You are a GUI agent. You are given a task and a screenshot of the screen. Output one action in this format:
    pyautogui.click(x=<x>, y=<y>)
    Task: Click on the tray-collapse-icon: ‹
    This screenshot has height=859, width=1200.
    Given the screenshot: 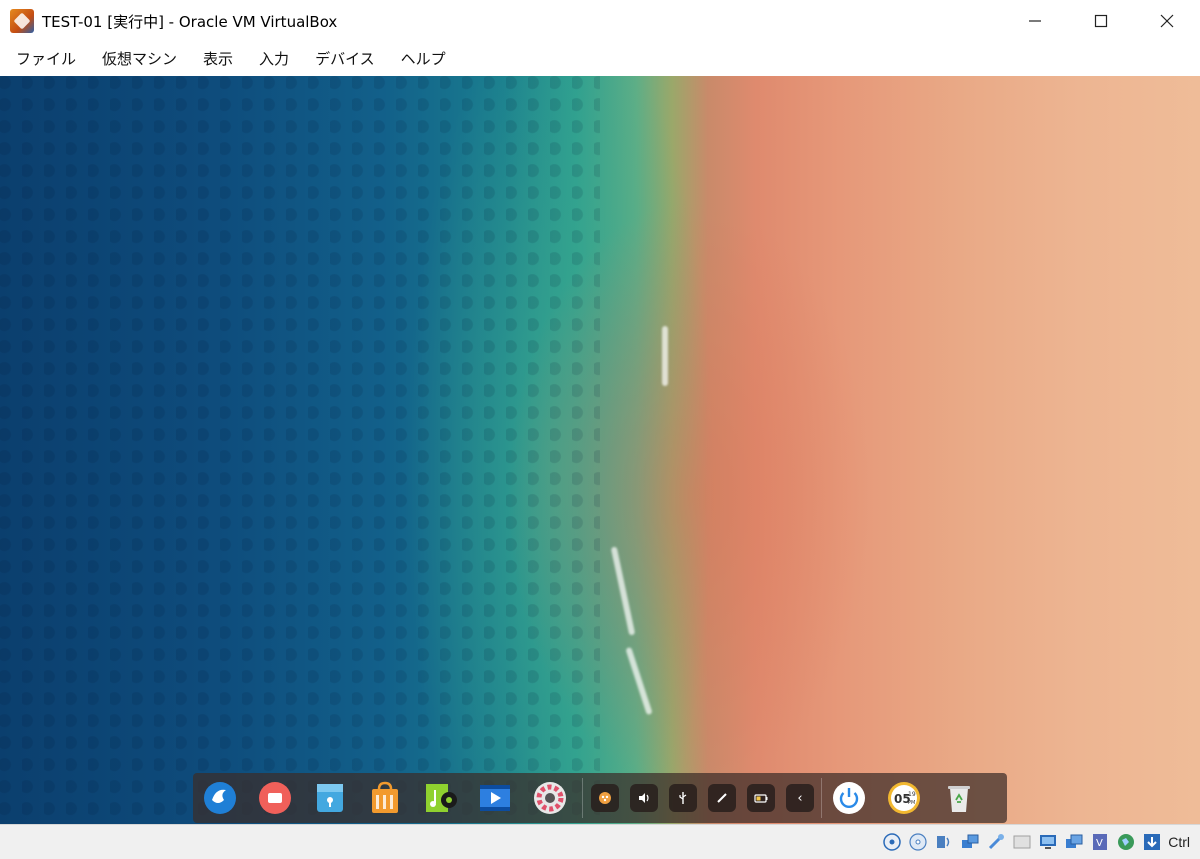 What is the action you would take?
    pyautogui.click(x=800, y=798)
    